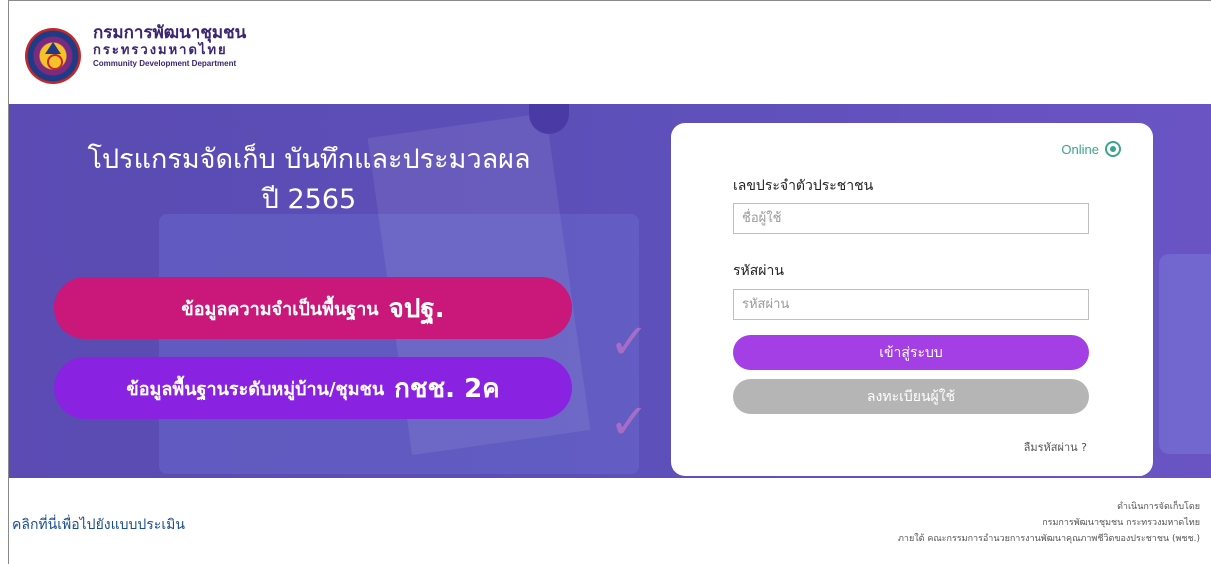  What do you see at coordinates (911, 304) in the screenshot?
I see `password-input` at bounding box center [911, 304].